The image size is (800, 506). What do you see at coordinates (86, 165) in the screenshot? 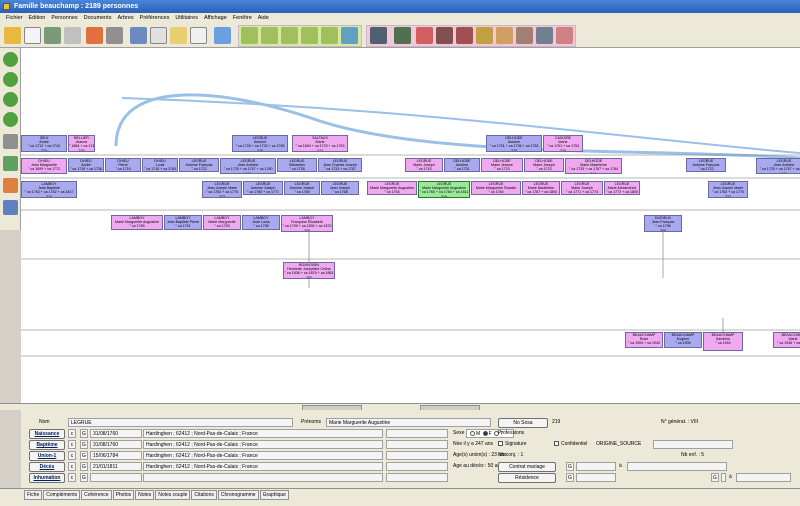
I see `person-box: DHIEU André ° ca 1715 + ca 1736` at bounding box center [86, 165].